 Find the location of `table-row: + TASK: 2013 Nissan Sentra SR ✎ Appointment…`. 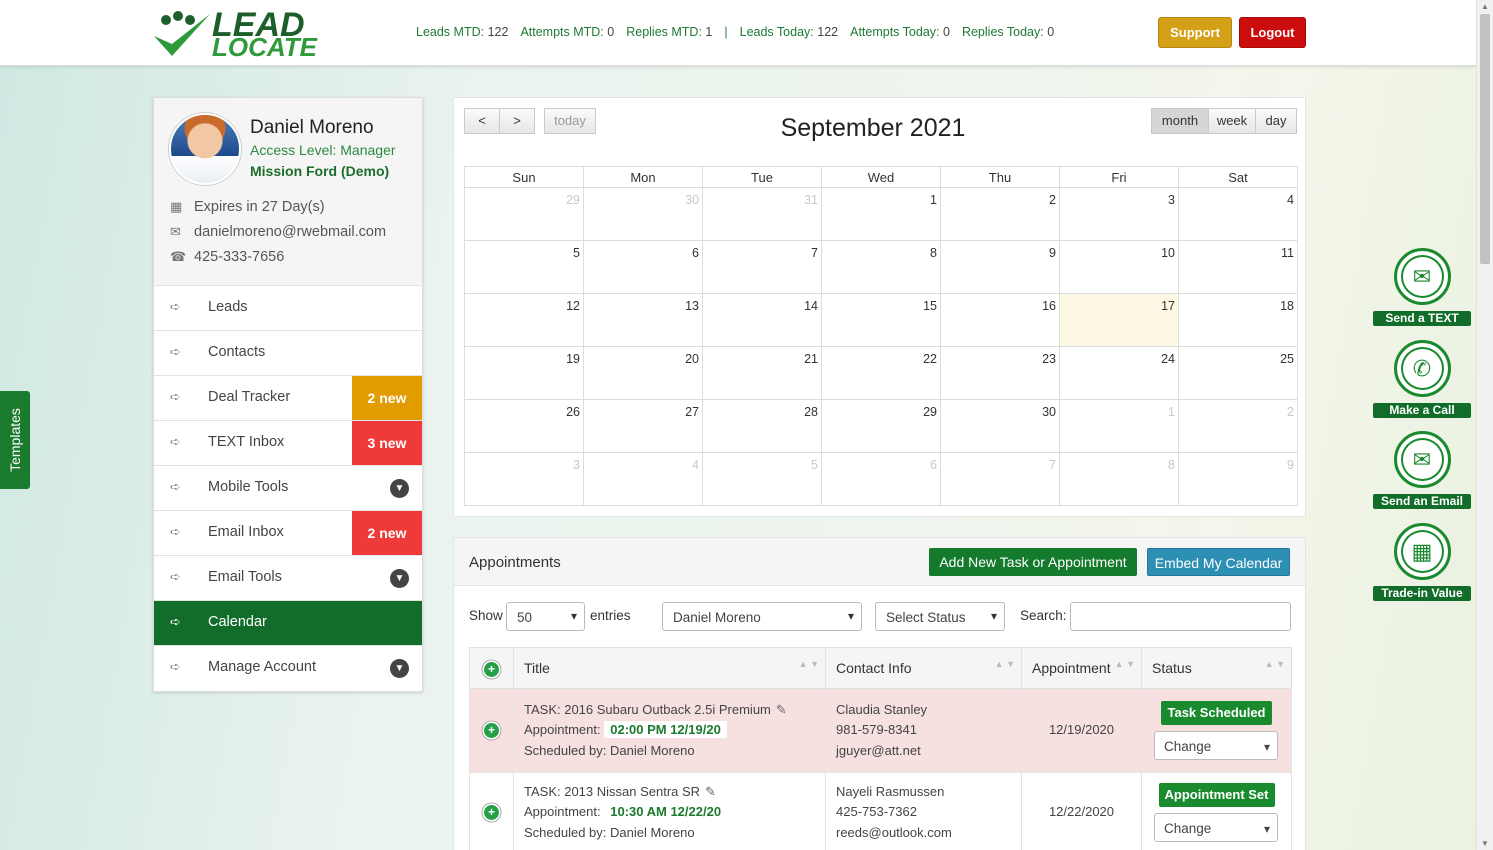

table-row: + TASK: 2013 Nissan Sentra SR ✎ Appointment… is located at coordinates (880, 811).